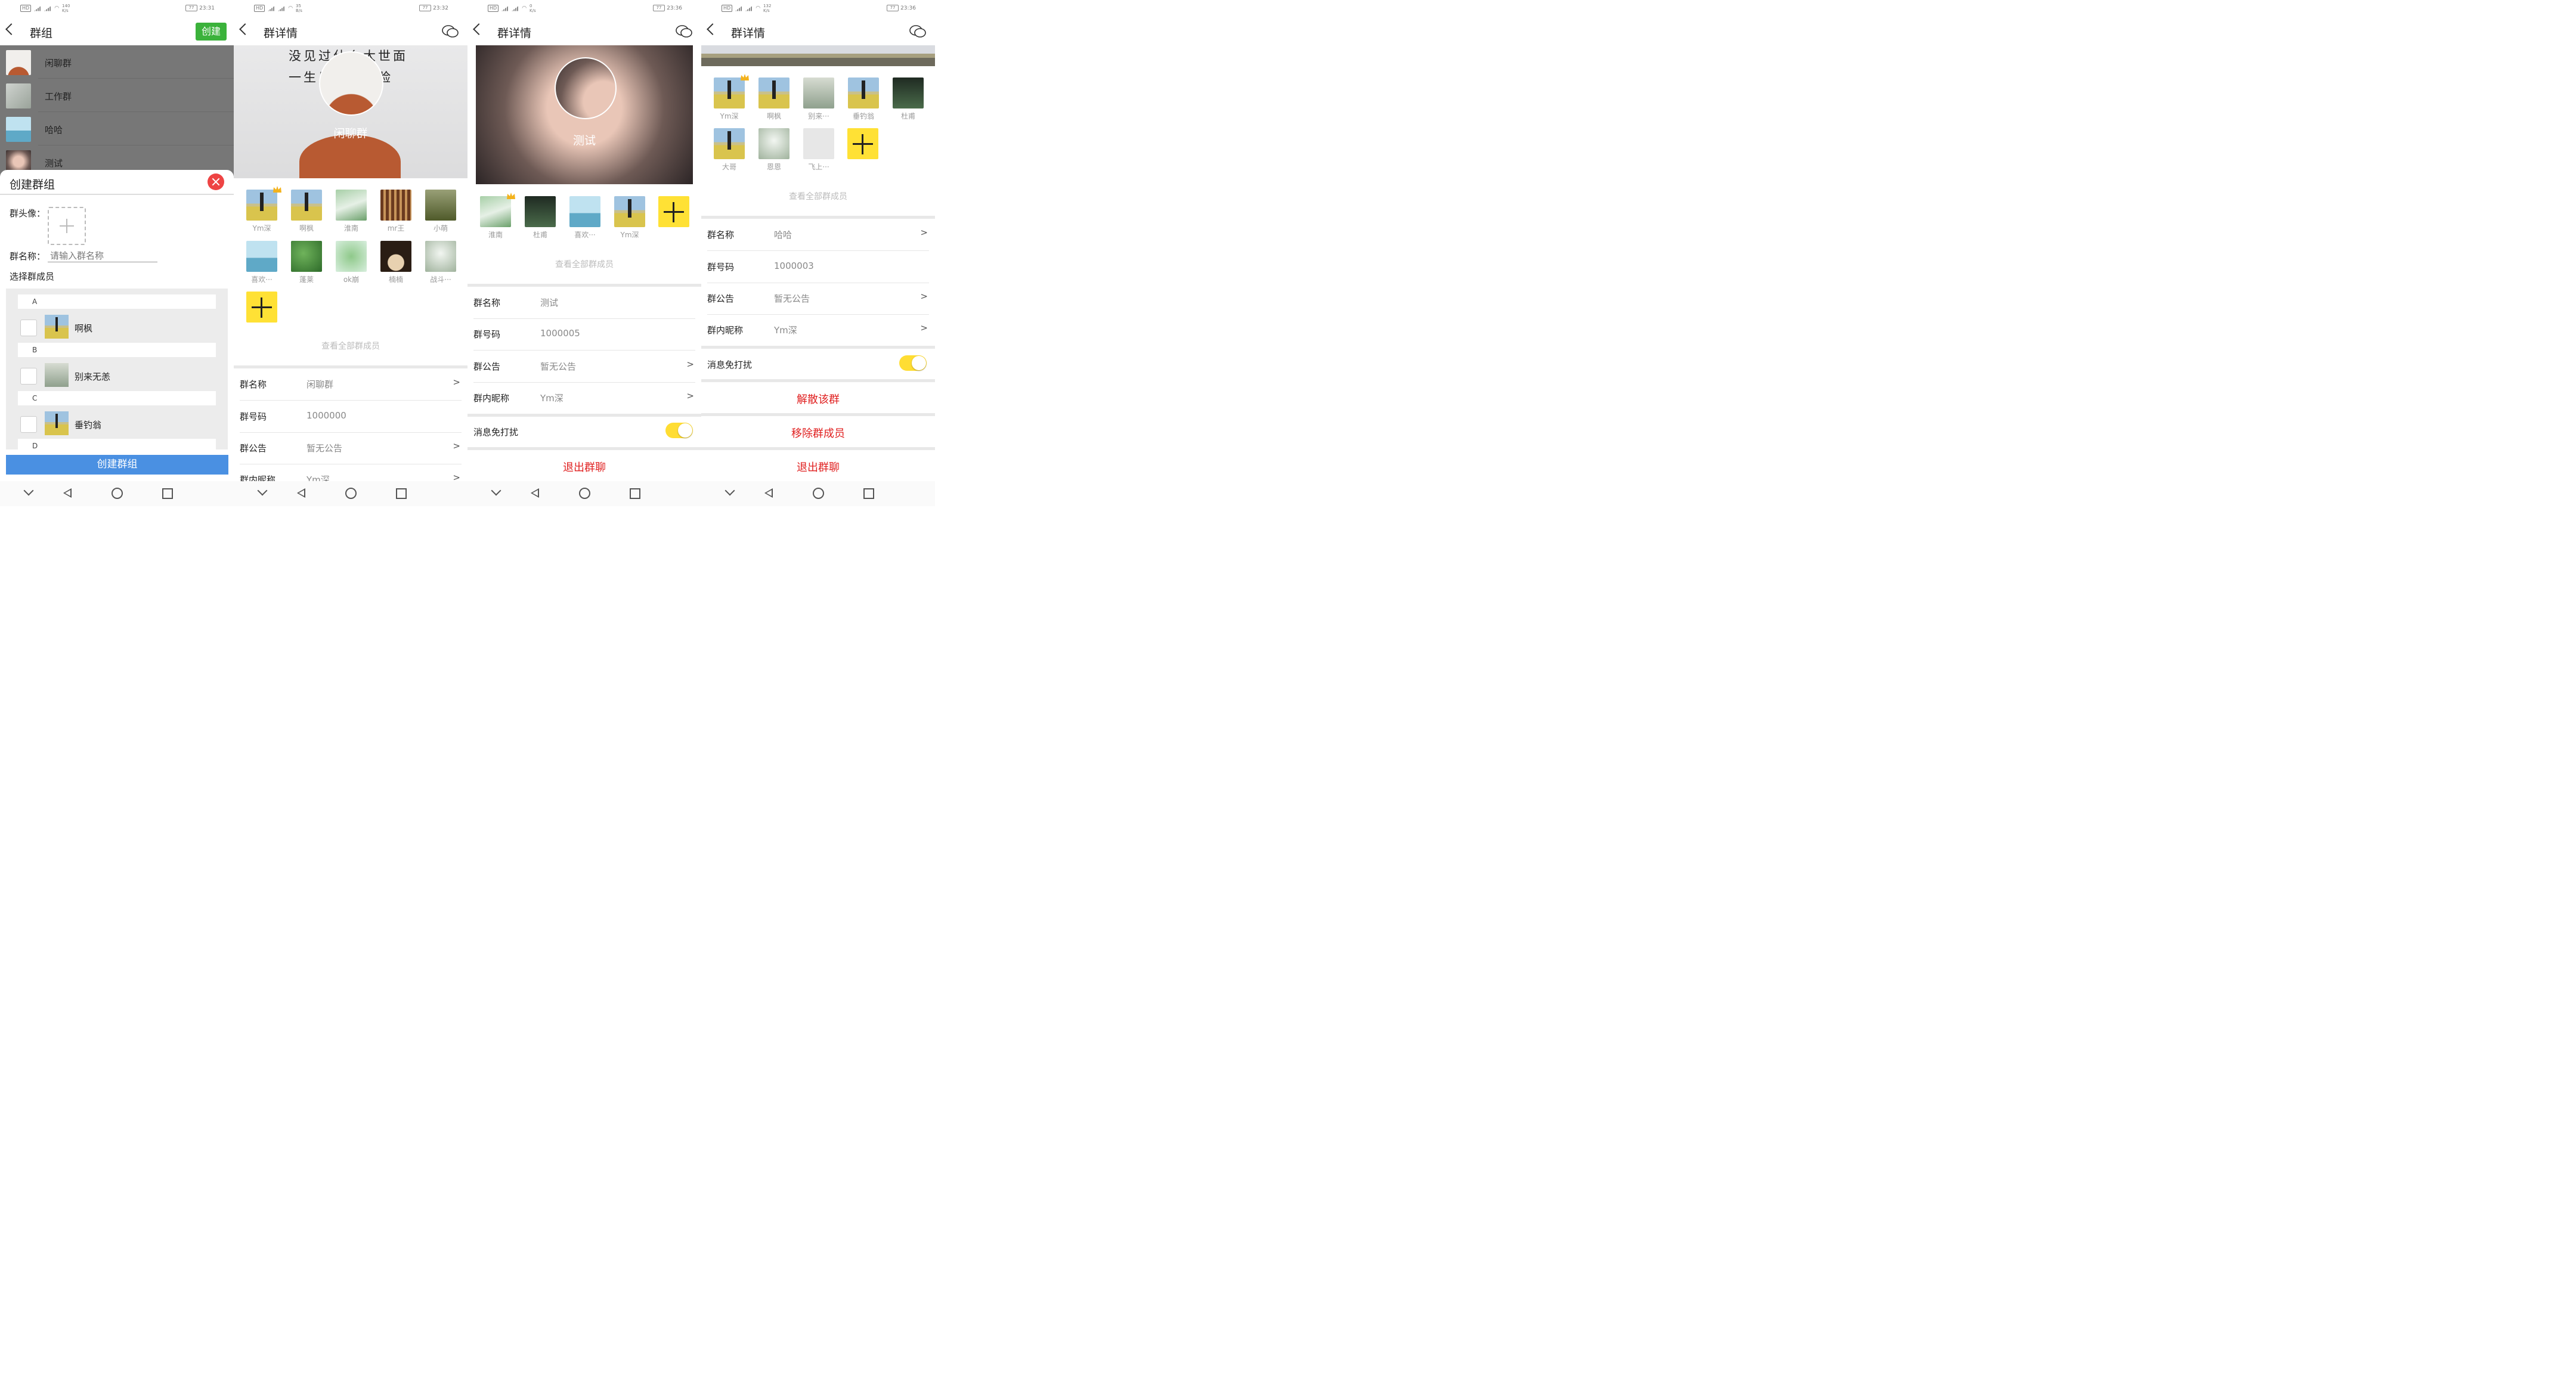 This screenshot has width=2576, height=1395. Describe the element at coordinates (440, 8) in the screenshot. I see `clock: 23:32` at that location.